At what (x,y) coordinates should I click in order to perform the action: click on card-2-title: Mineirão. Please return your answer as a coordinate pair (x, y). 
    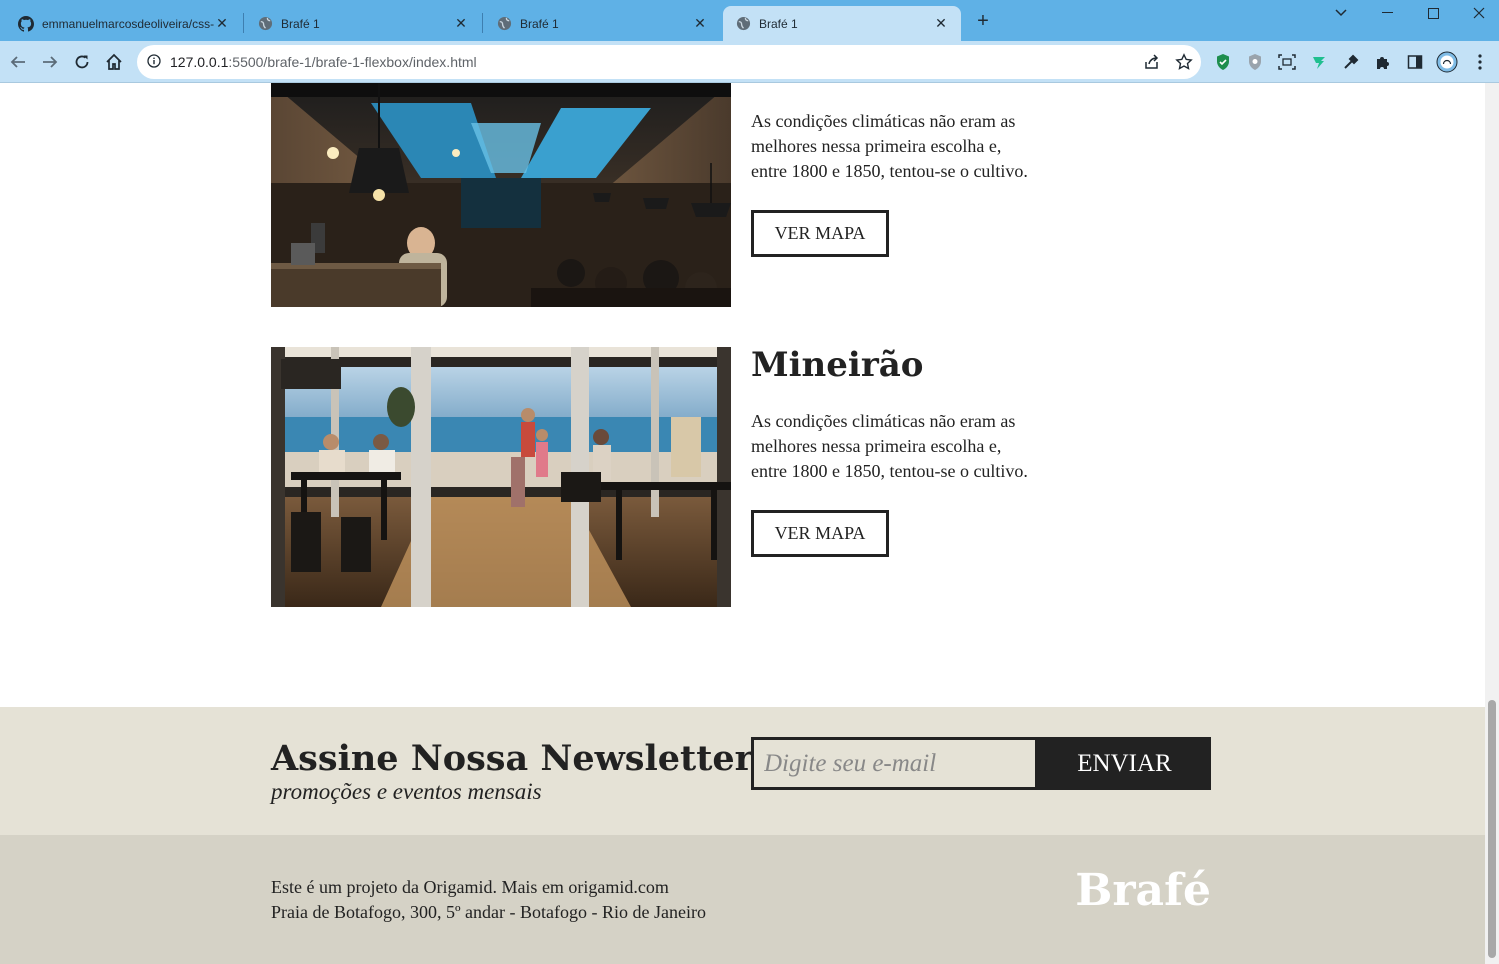
    Looking at the image, I should click on (837, 365).